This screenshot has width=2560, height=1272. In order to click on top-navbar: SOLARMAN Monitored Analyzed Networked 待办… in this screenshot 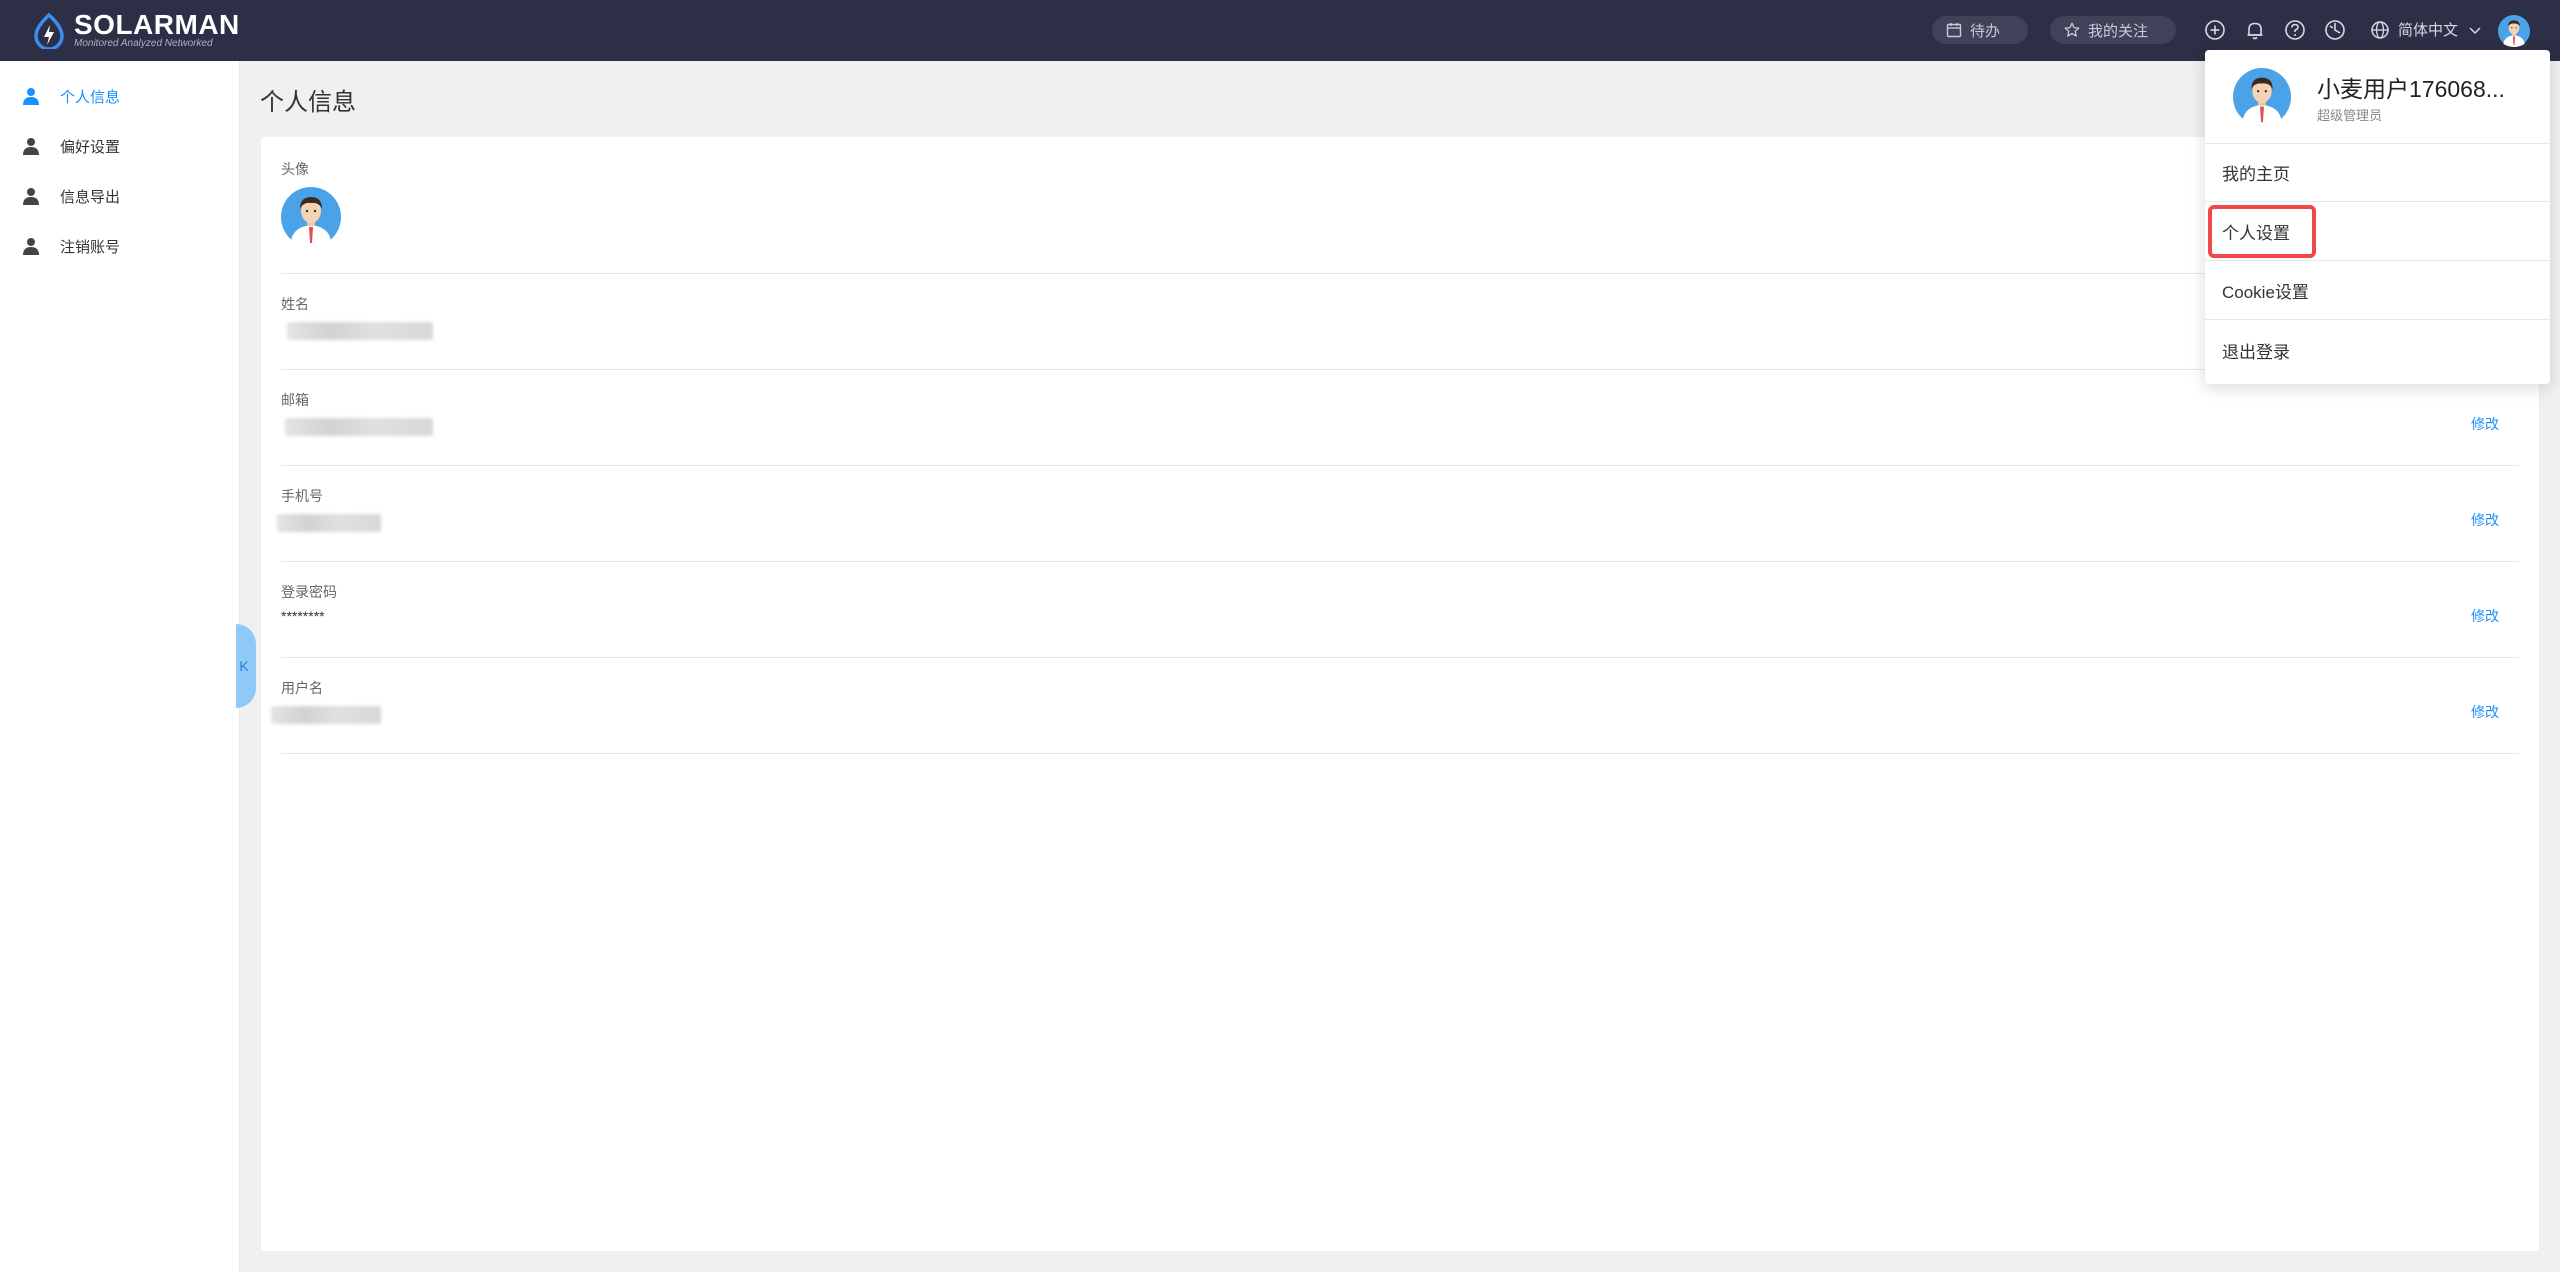, I will do `click(1280, 30)`.